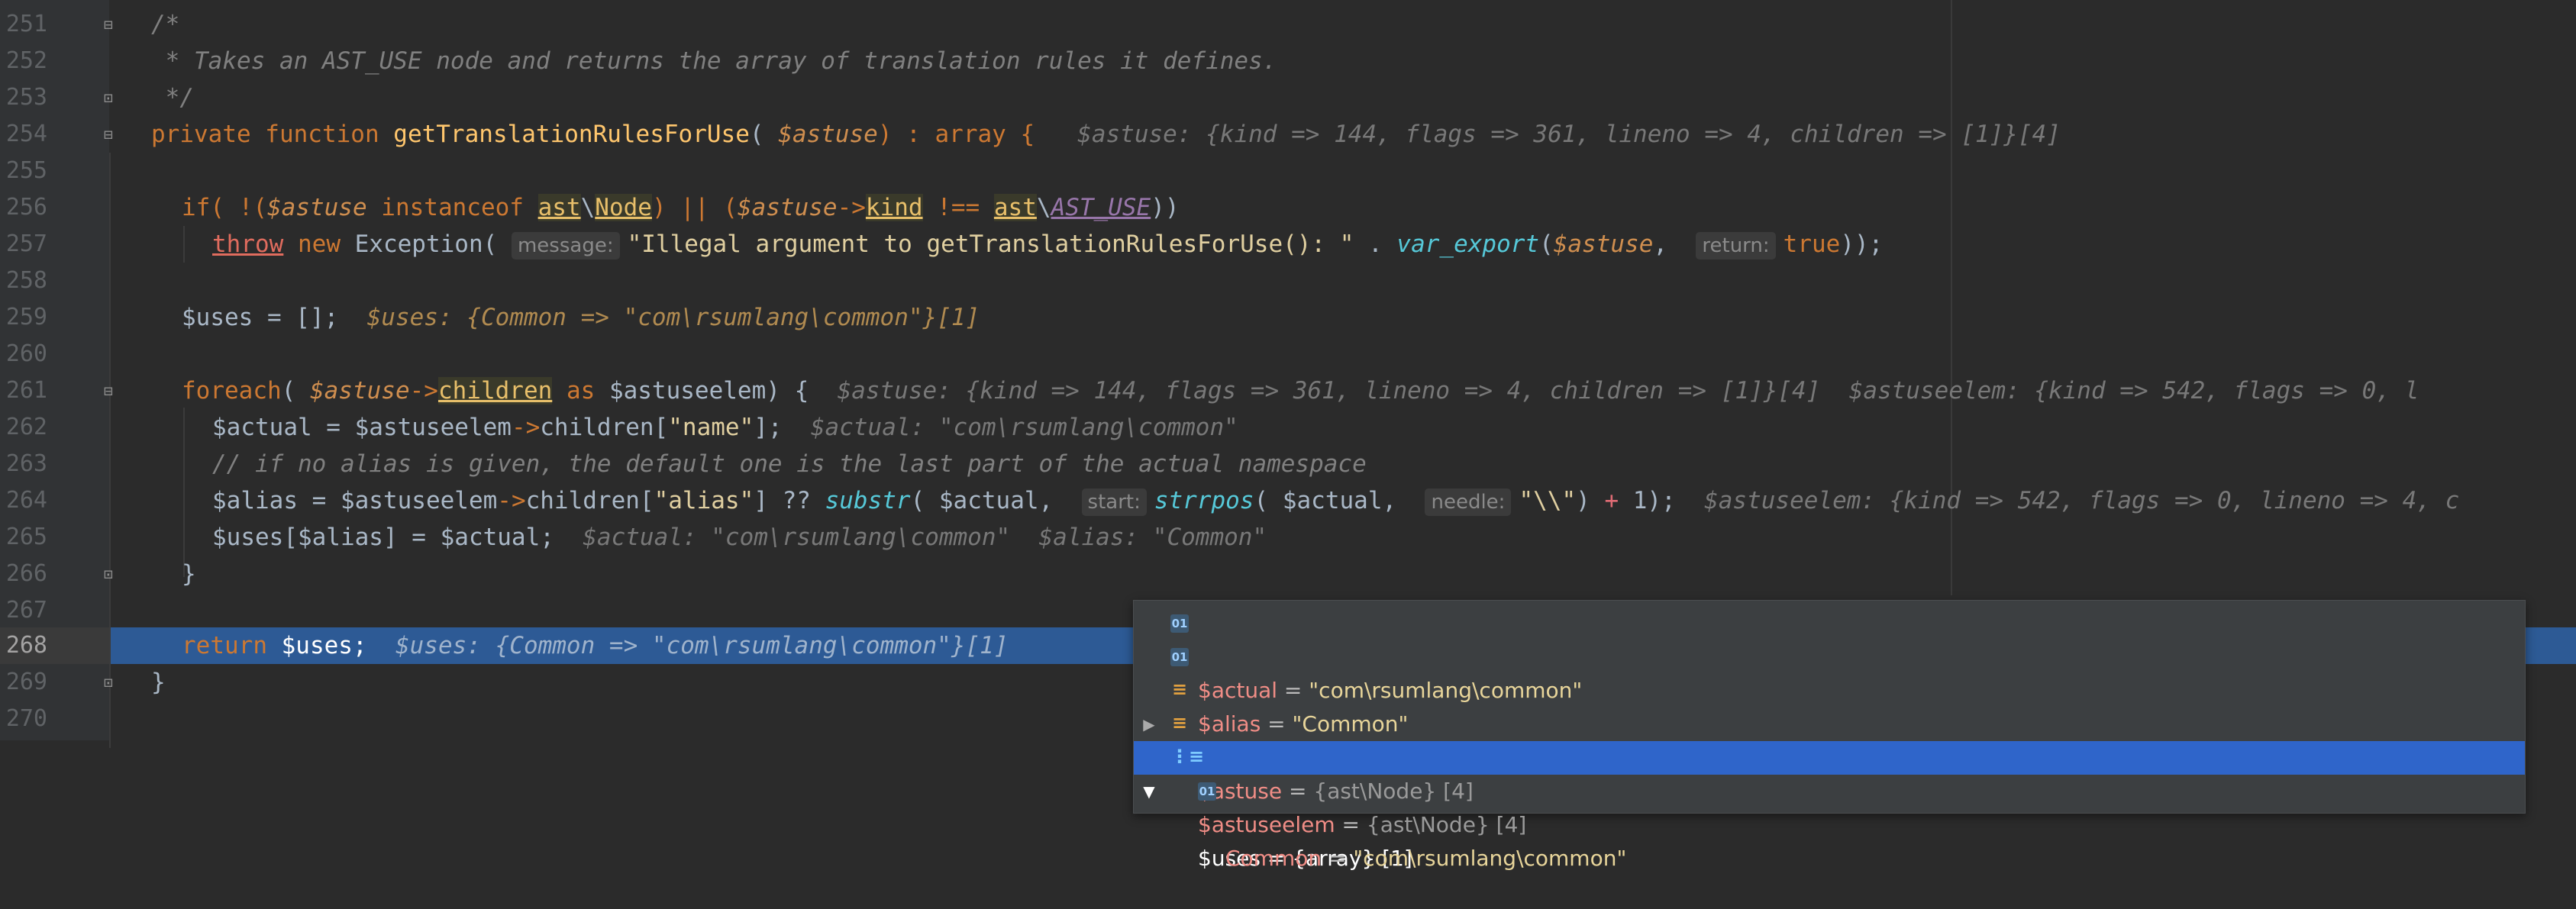 This screenshot has width=2576, height=909. What do you see at coordinates (23, 682) in the screenshot?
I see `line-number: 269` at bounding box center [23, 682].